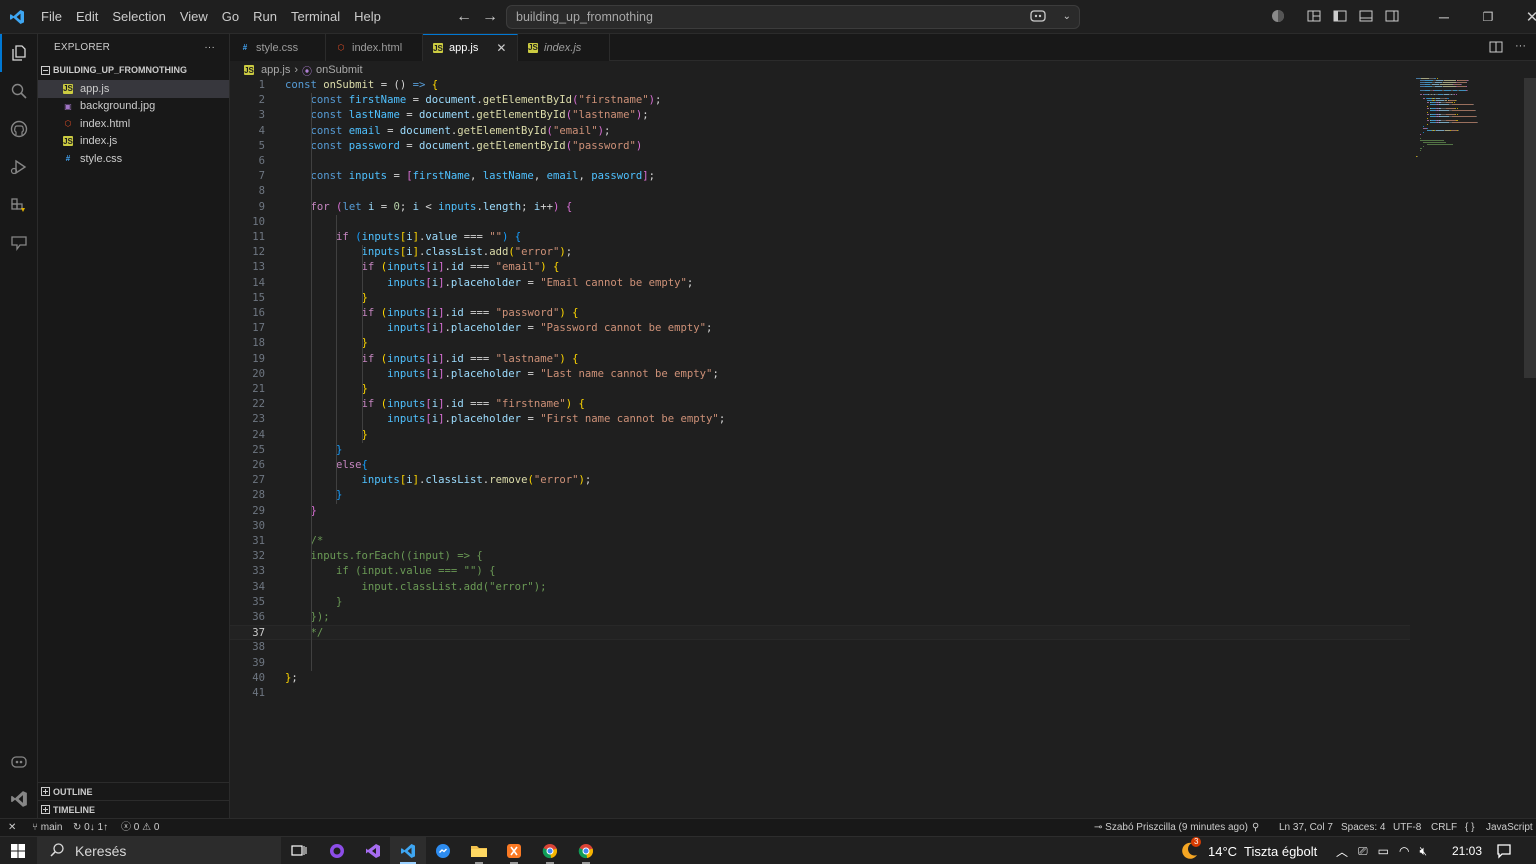 This screenshot has height=864, width=1536. What do you see at coordinates (501, 48) in the screenshot?
I see `close-tab-icon: ✕` at bounding box center [501, 48].